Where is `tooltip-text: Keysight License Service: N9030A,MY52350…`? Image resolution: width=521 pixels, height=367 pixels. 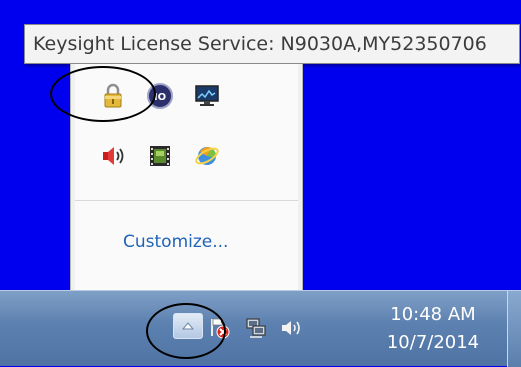
tooltip-text: Keysight License Service: N9030A,MY52350… is located at coordinates (260, 44).